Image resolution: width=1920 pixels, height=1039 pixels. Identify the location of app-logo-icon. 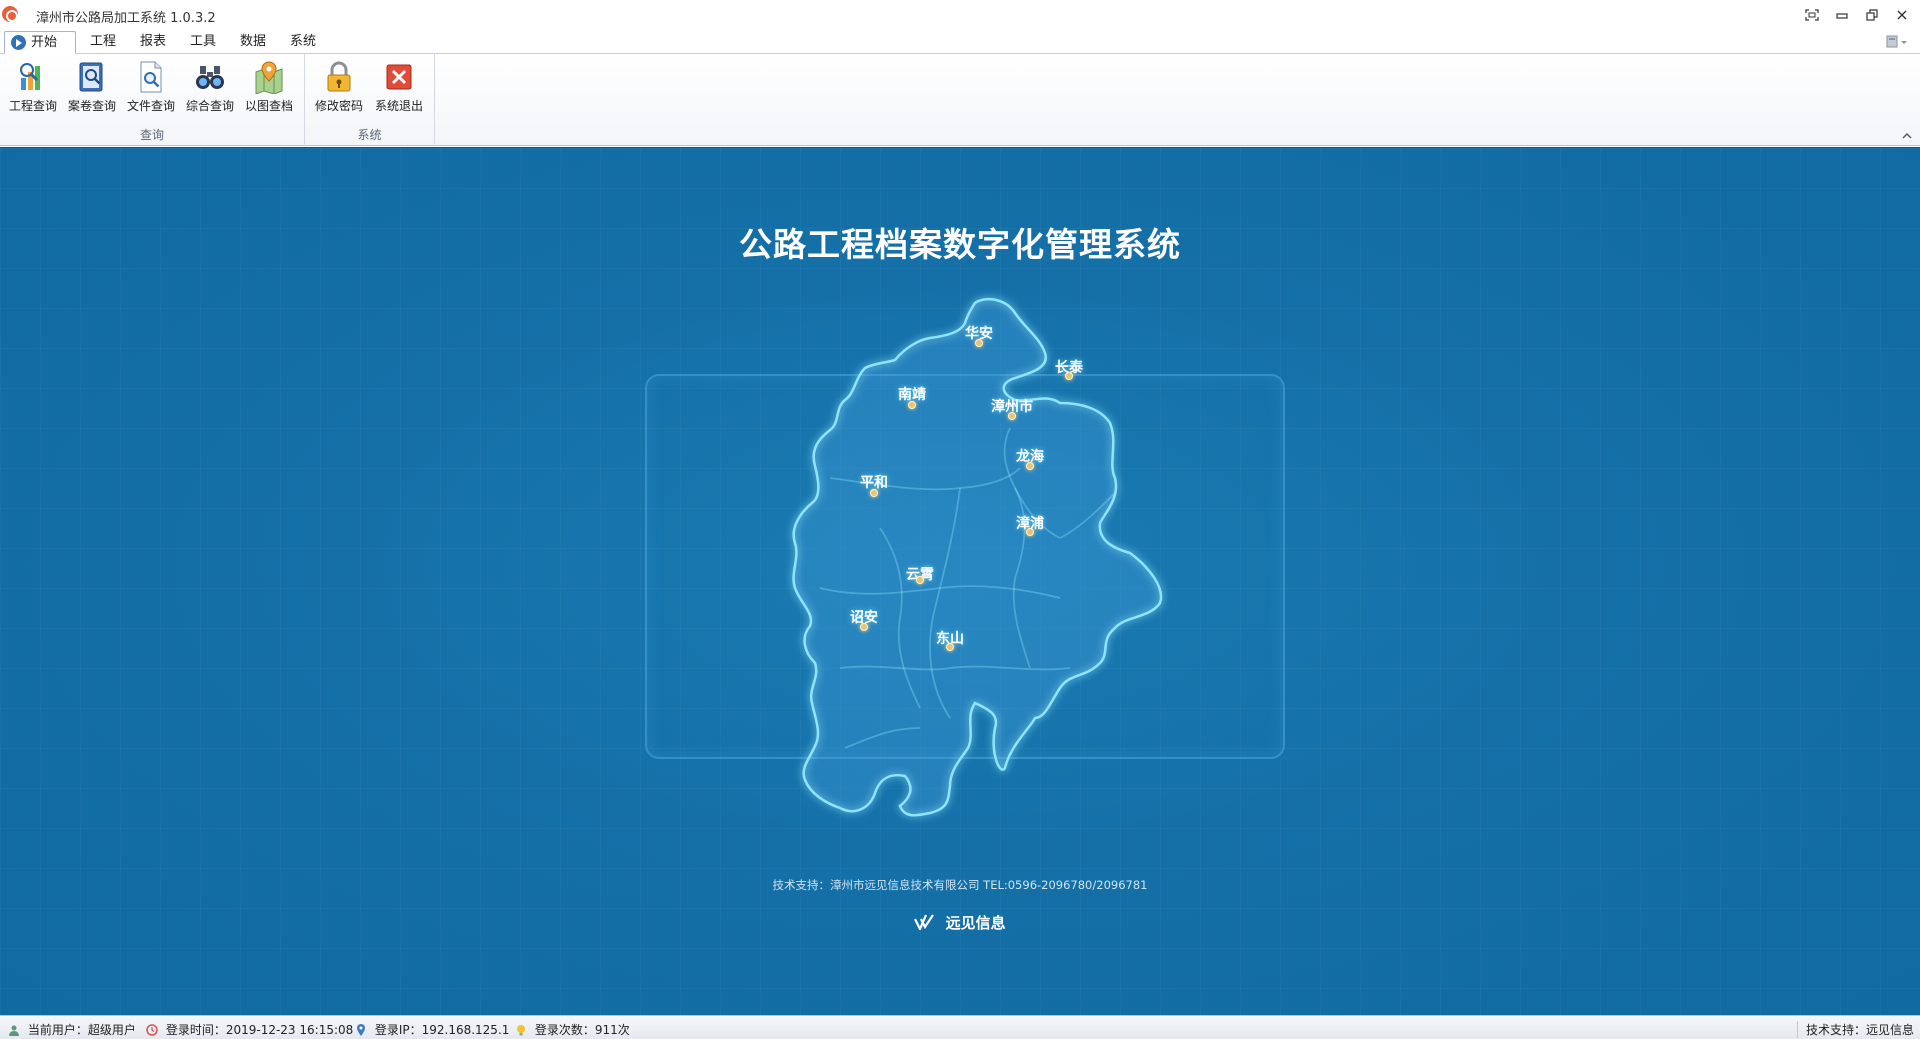
(10, 14).